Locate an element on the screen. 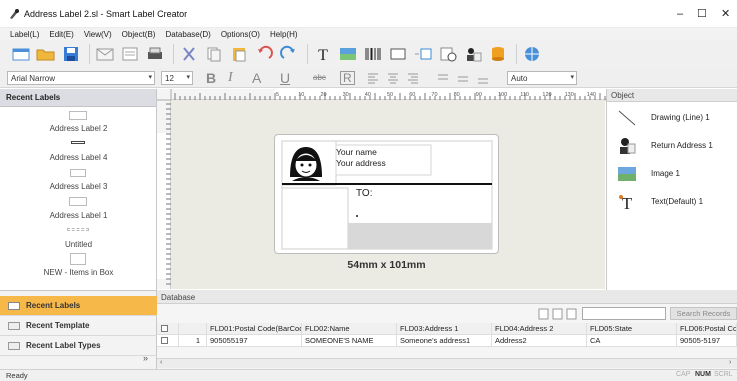 The width and height of the screenshot is (737, 381). italic-button: I is located at coordinates (230, 78).